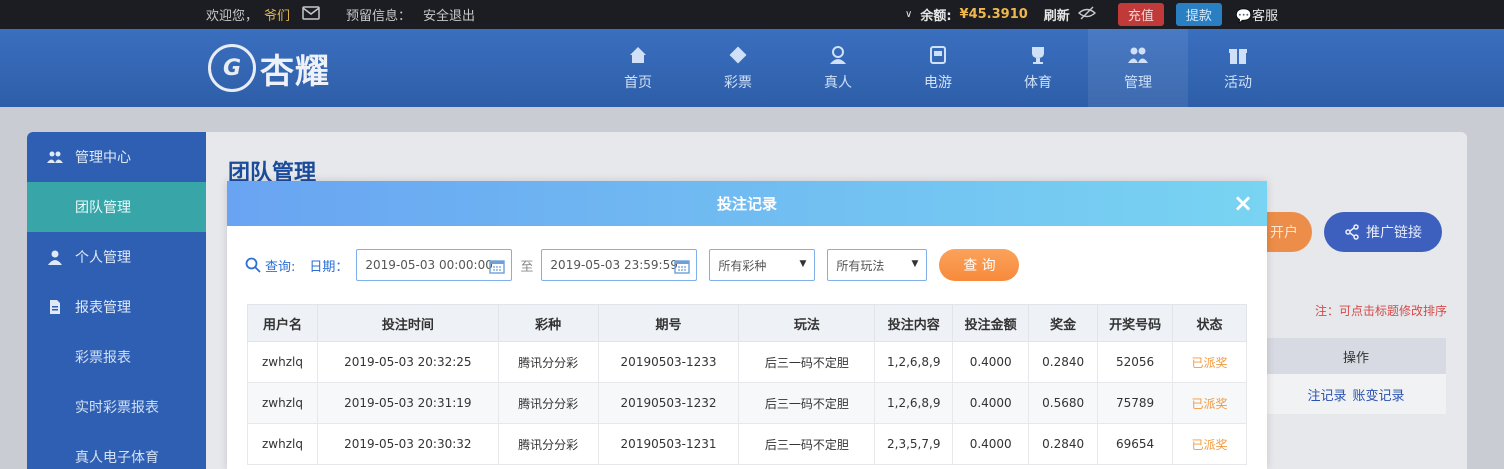 Image resolution: width=1504 pixels, height=469 pixels. I want to click on nav-label: 真人, so click(838, 83).